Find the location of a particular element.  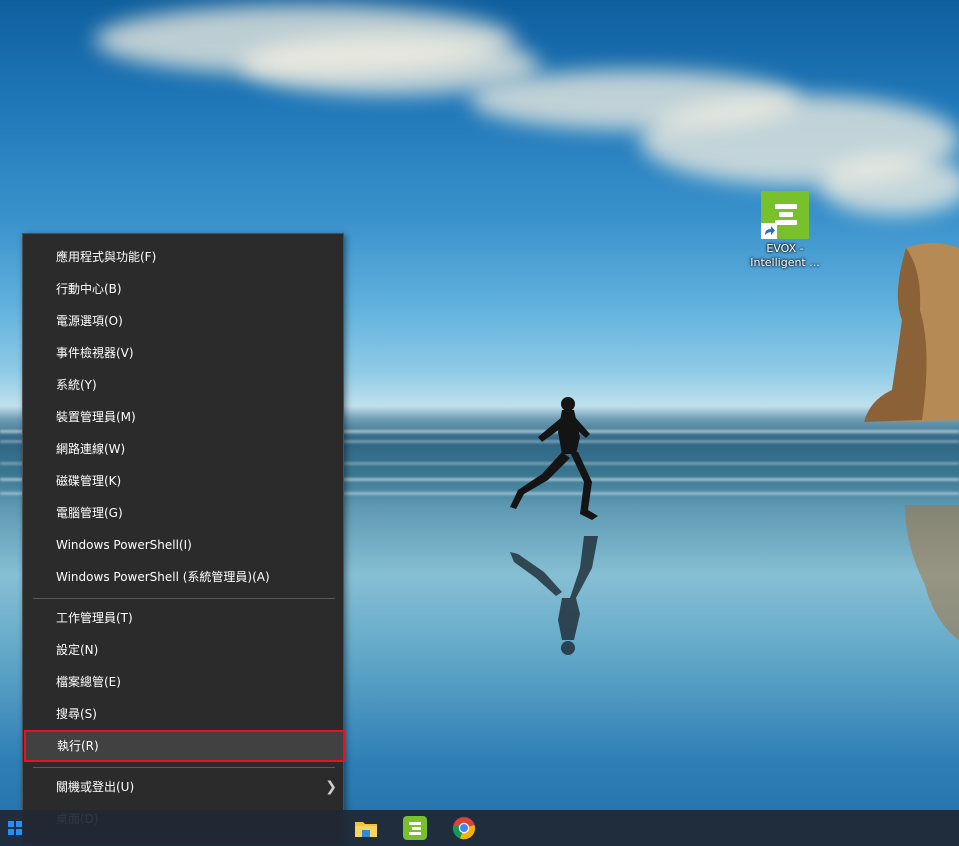

menu-item-disk-management: 磁碟管理(K) is located at coordinates (184, 481).